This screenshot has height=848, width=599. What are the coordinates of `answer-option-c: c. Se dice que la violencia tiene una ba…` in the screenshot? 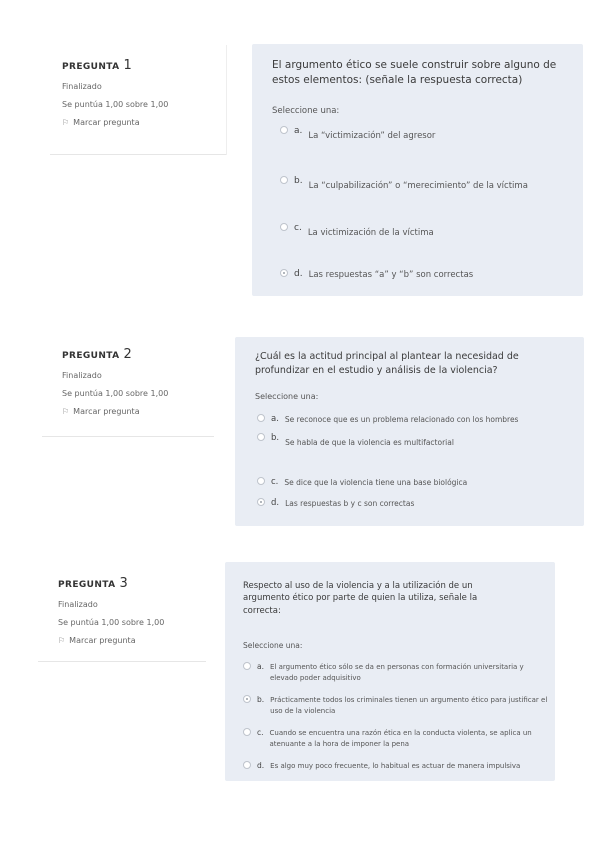 It's located at (417, 482).